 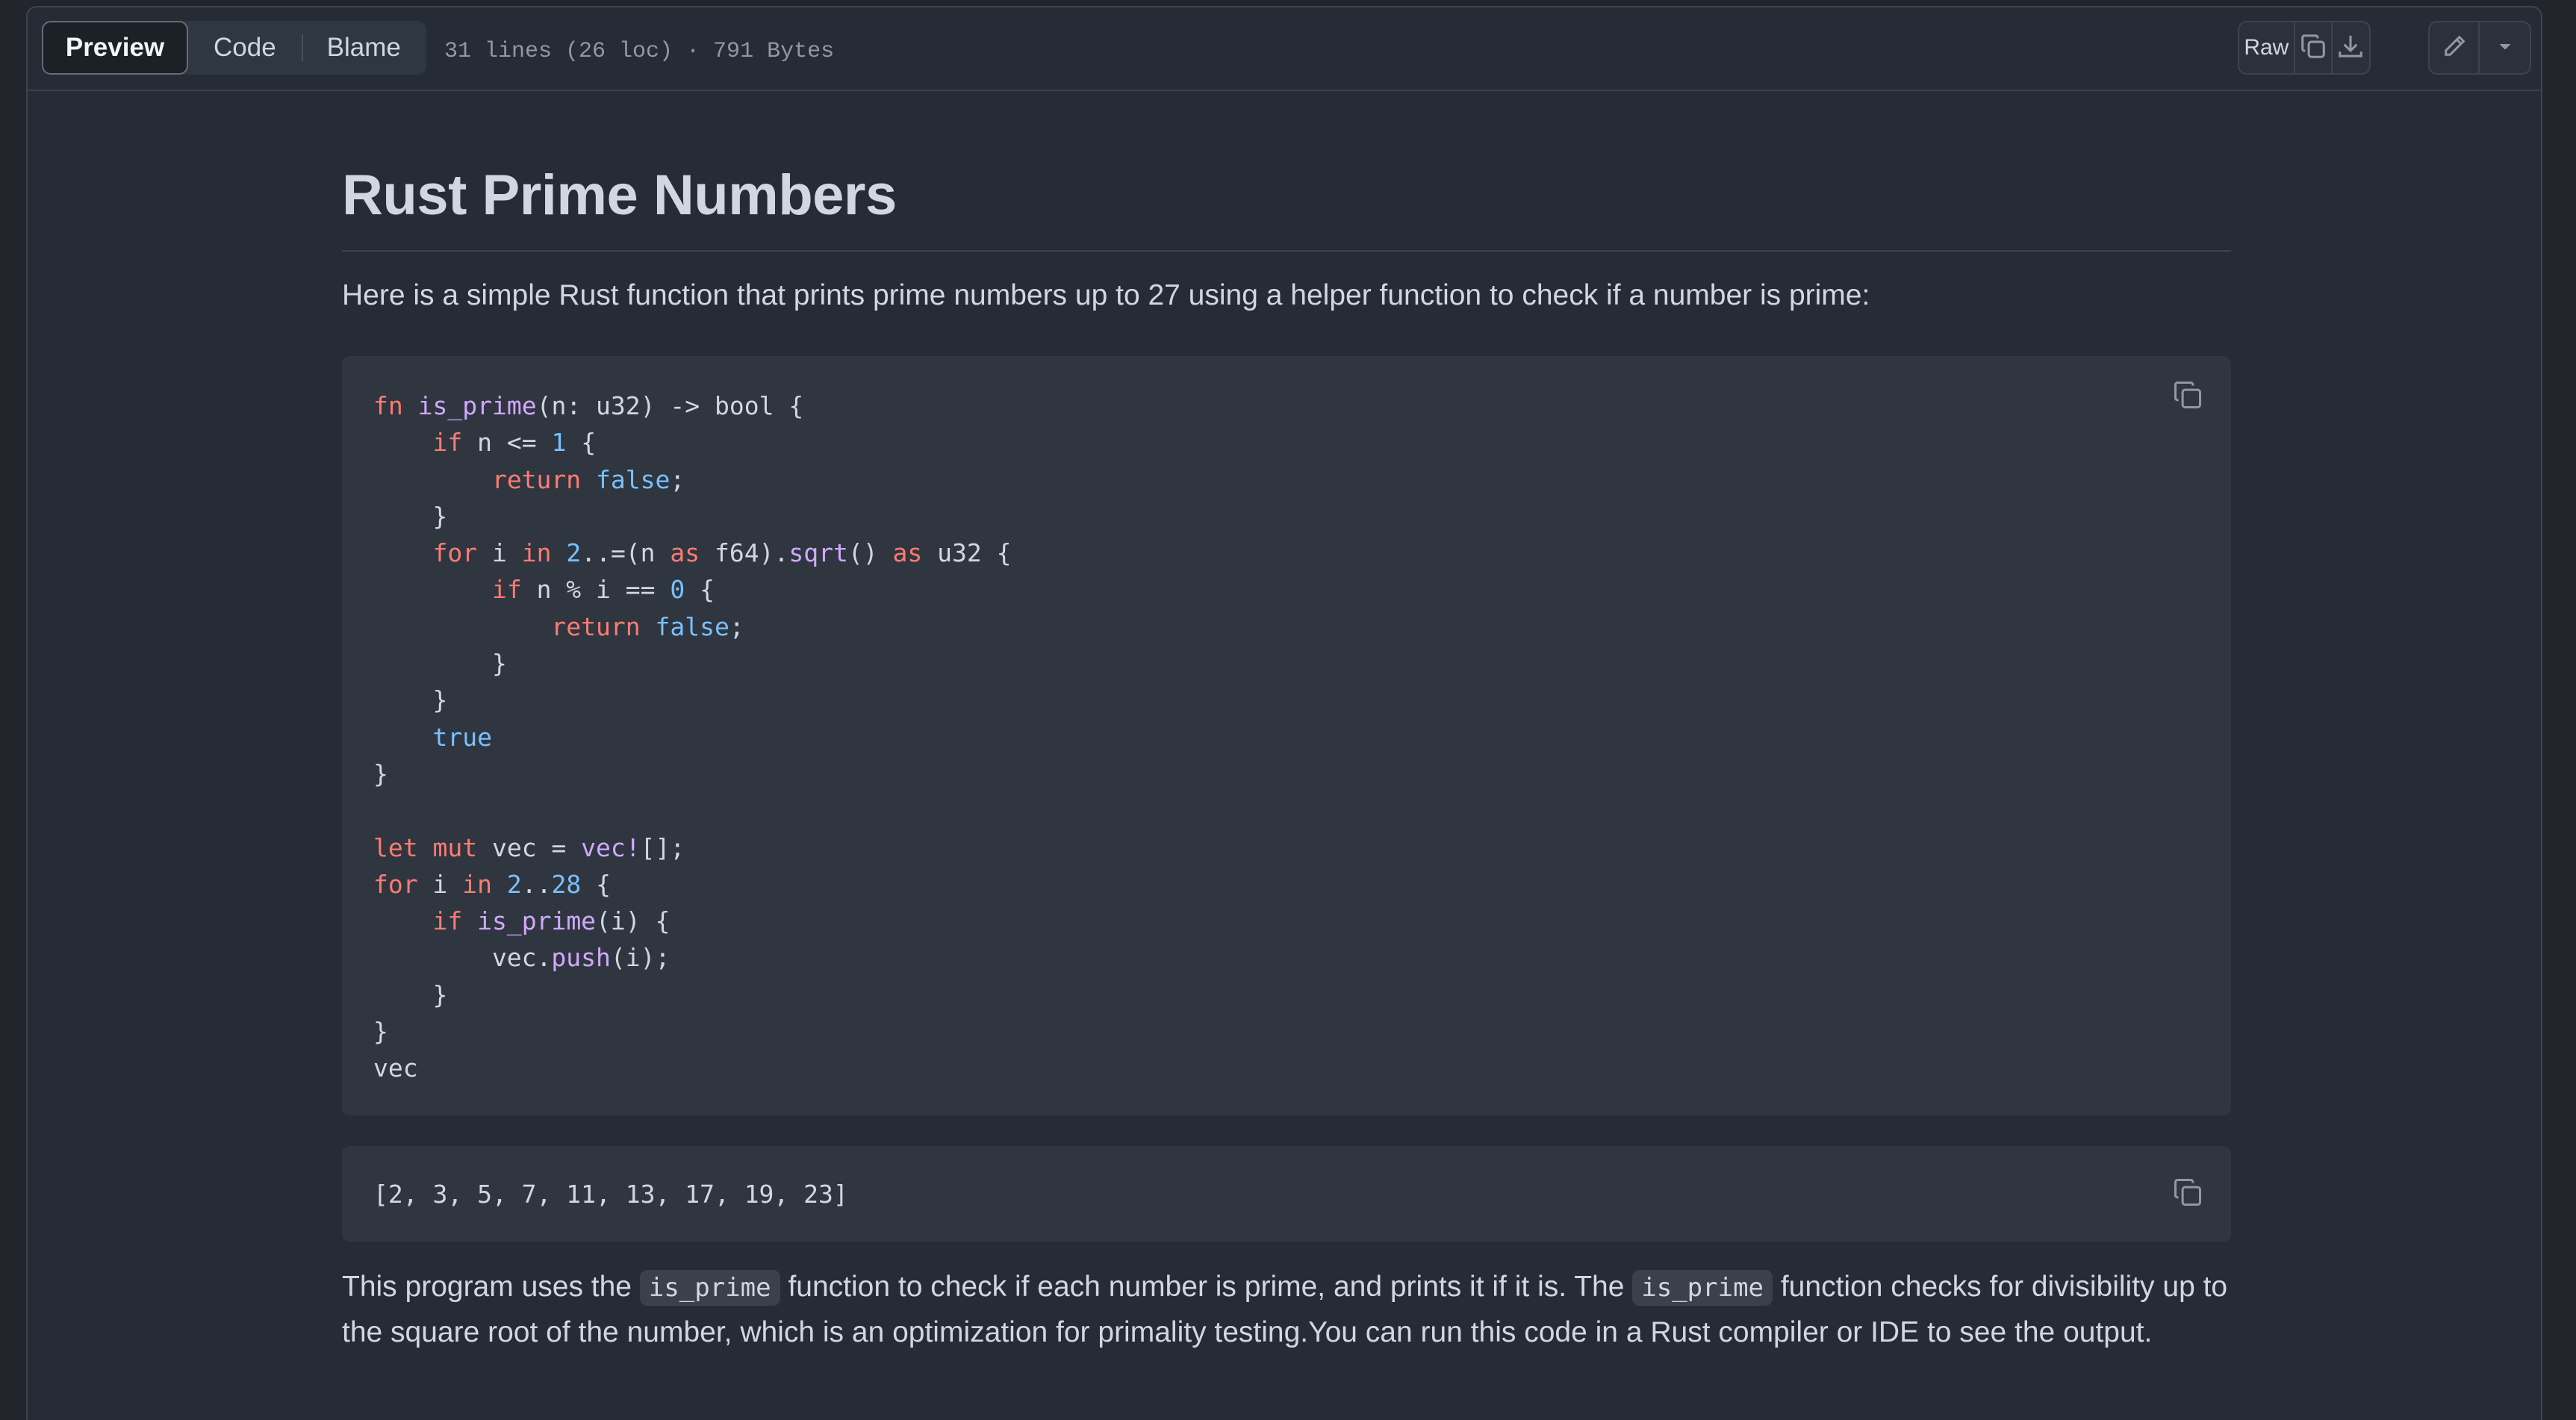 What do you see at coordinates (610, 1194) in the screenshot?
I see `output-content: [2, 3, 5, 7, 11, 13, 17, 19, 23]` at bounding box center [610, 1194].